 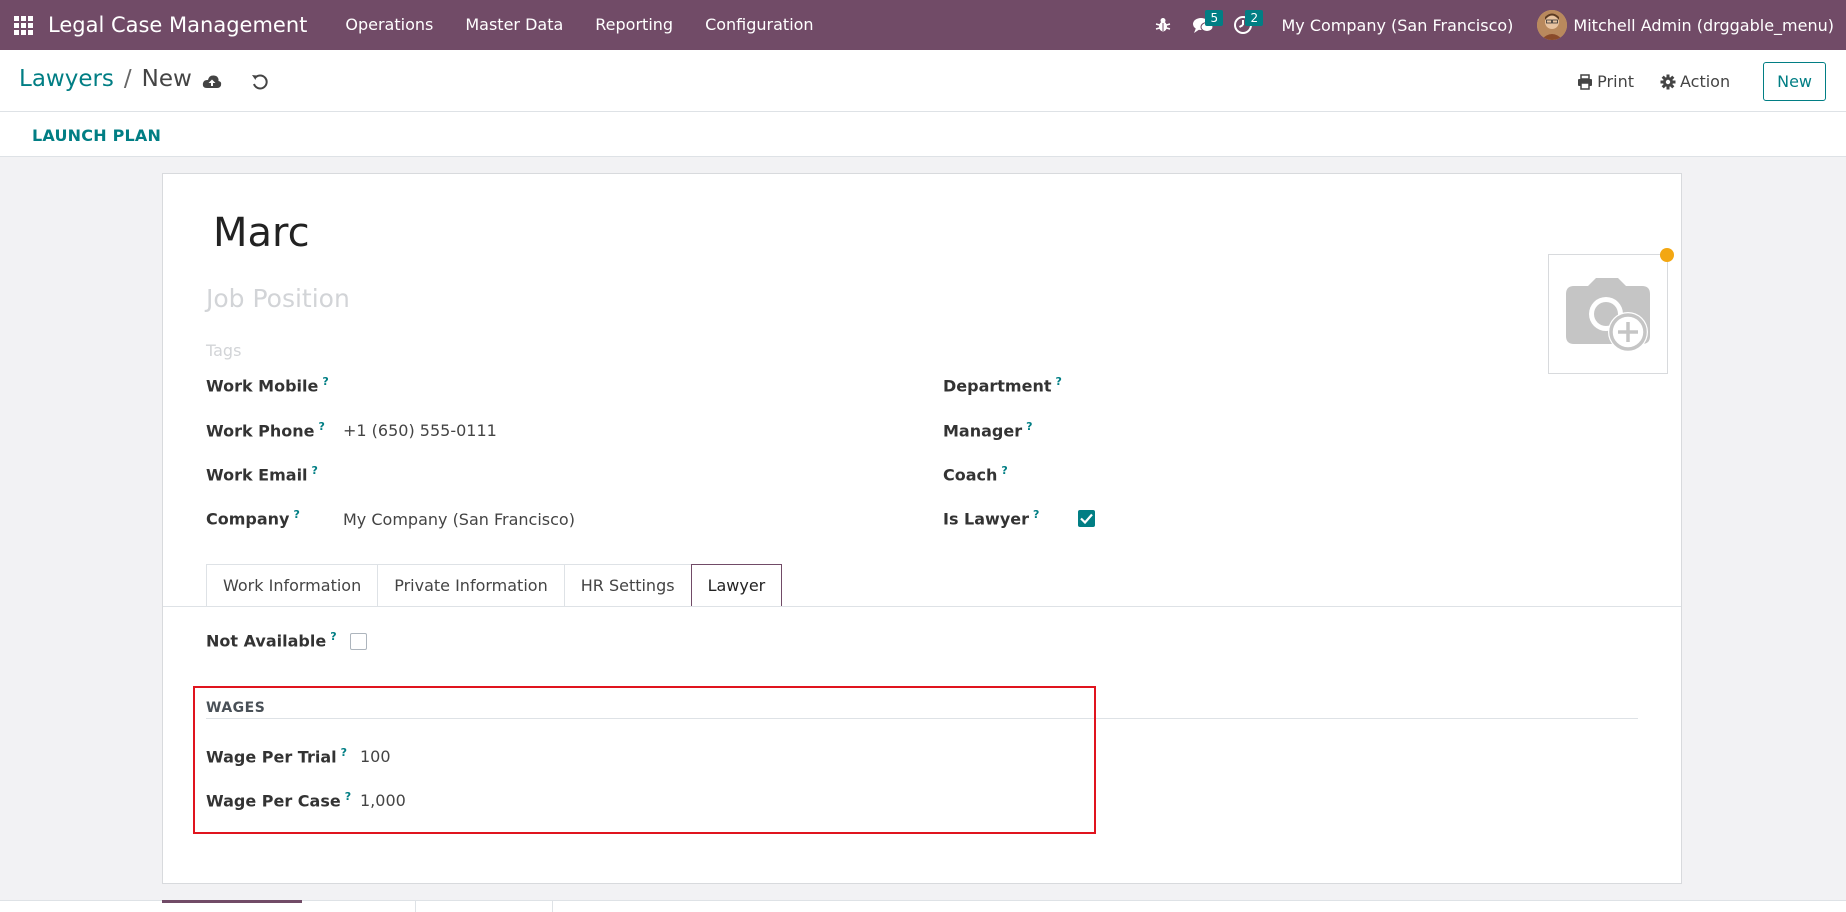 I want to click on new-button: New, so click(x=1794, y=81).